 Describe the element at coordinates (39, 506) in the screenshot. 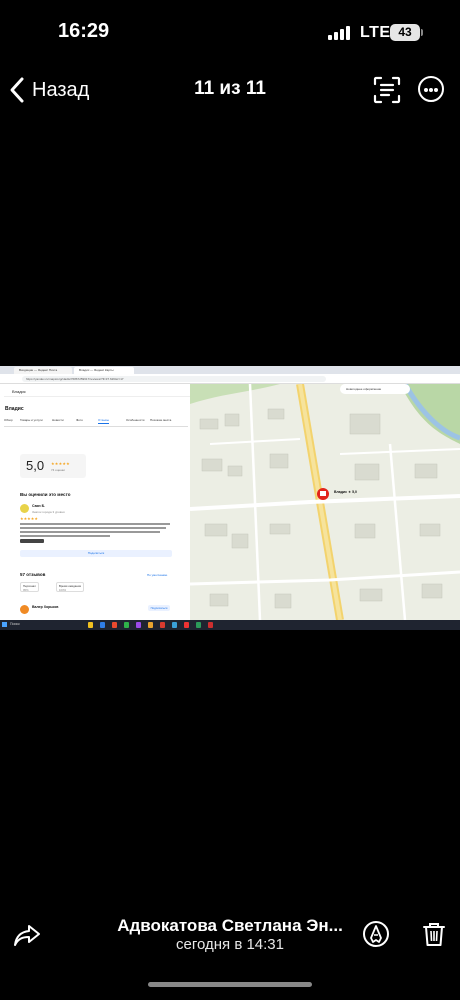

I see `review-author: Саян Б.` at that location.